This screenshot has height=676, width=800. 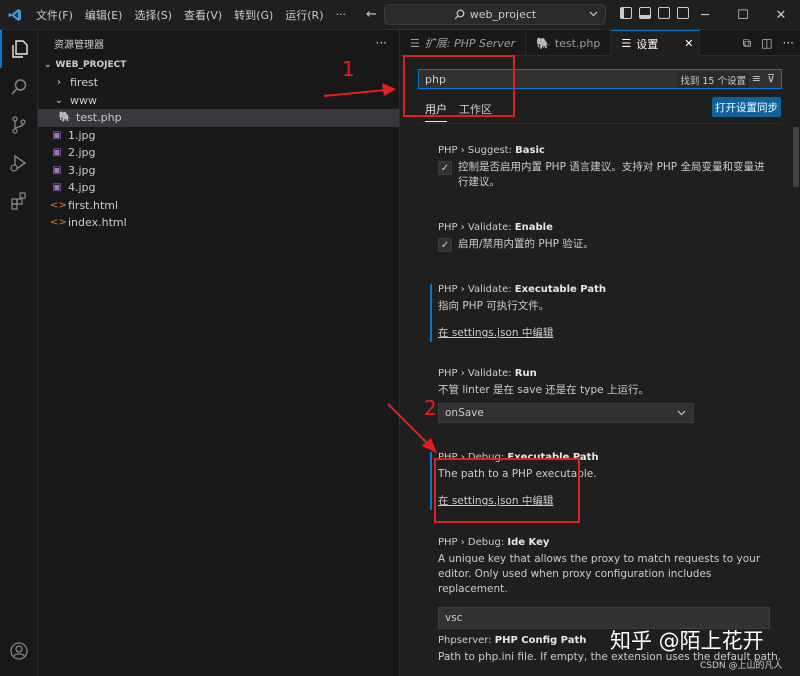 I want to click on source-control-icon, so click(x=19, y=125).